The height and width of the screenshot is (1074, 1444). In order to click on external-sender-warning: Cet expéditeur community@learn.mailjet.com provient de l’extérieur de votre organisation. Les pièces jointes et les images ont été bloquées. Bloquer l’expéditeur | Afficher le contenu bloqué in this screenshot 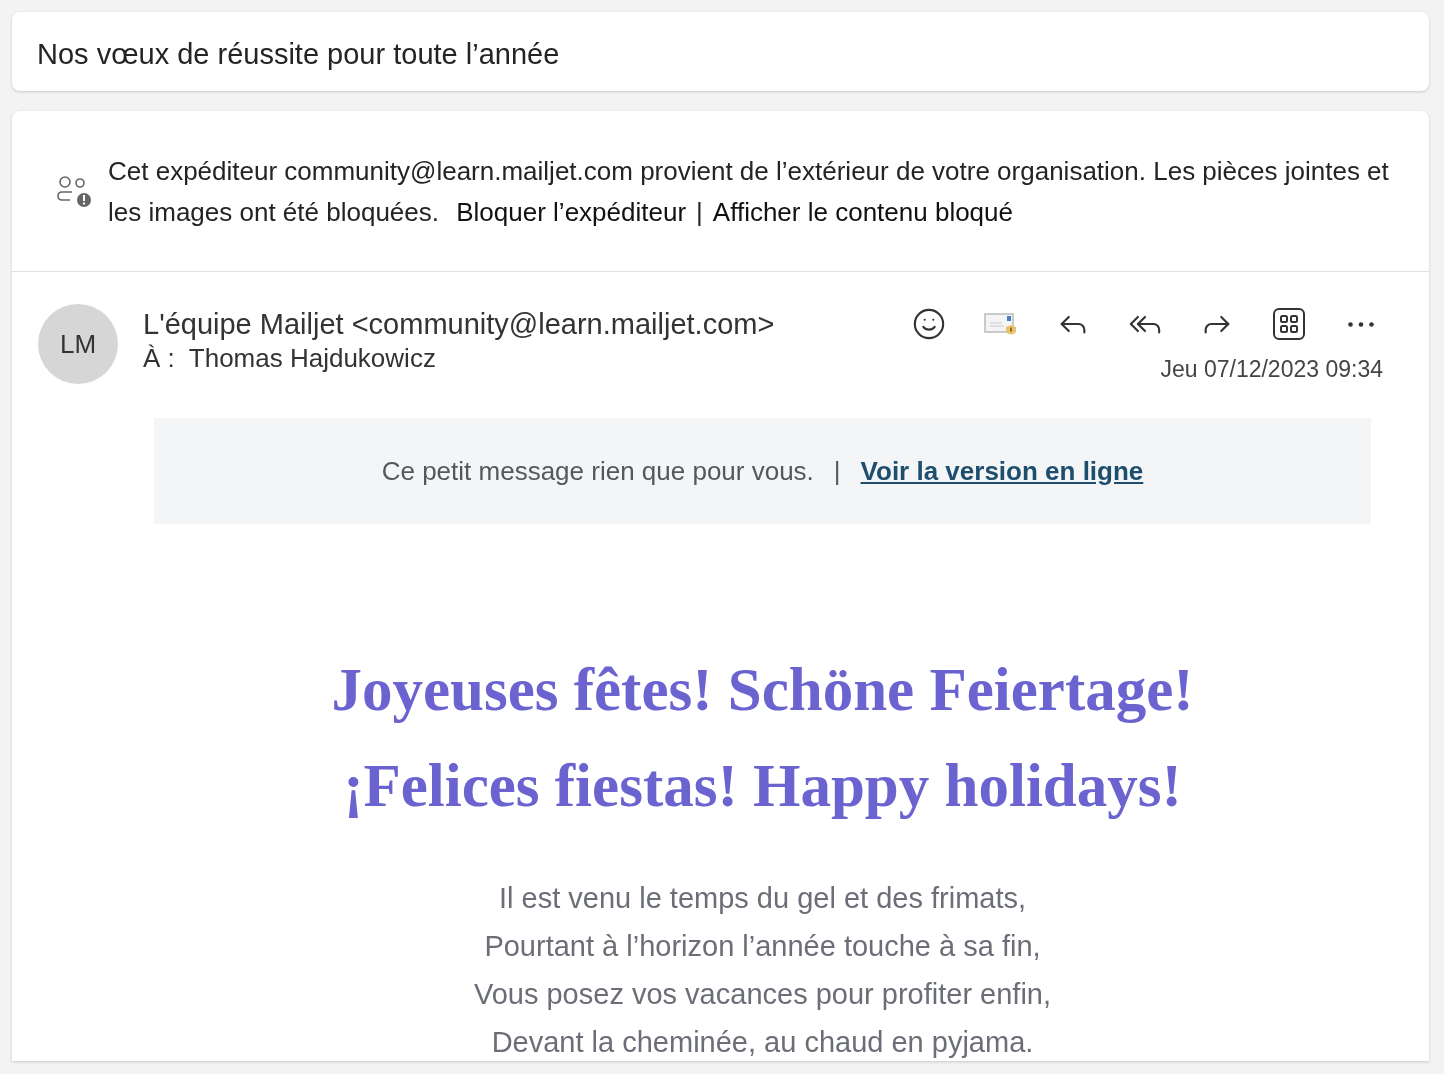, I will do `click(748, 192)`.